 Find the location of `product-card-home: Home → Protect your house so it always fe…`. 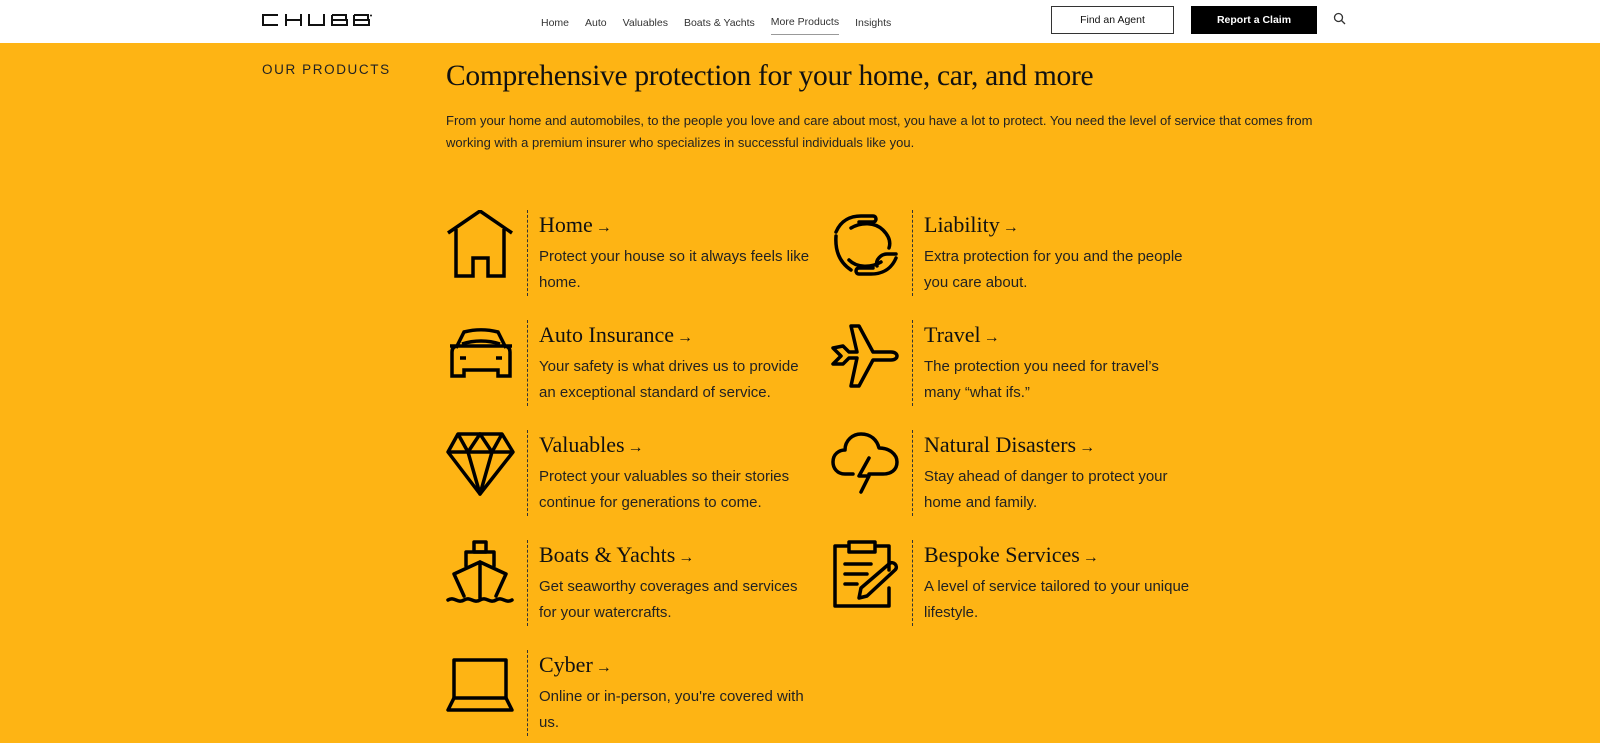

product-card-home: Home → Protect your house so it always fe… is located at coordinates (636, 253).